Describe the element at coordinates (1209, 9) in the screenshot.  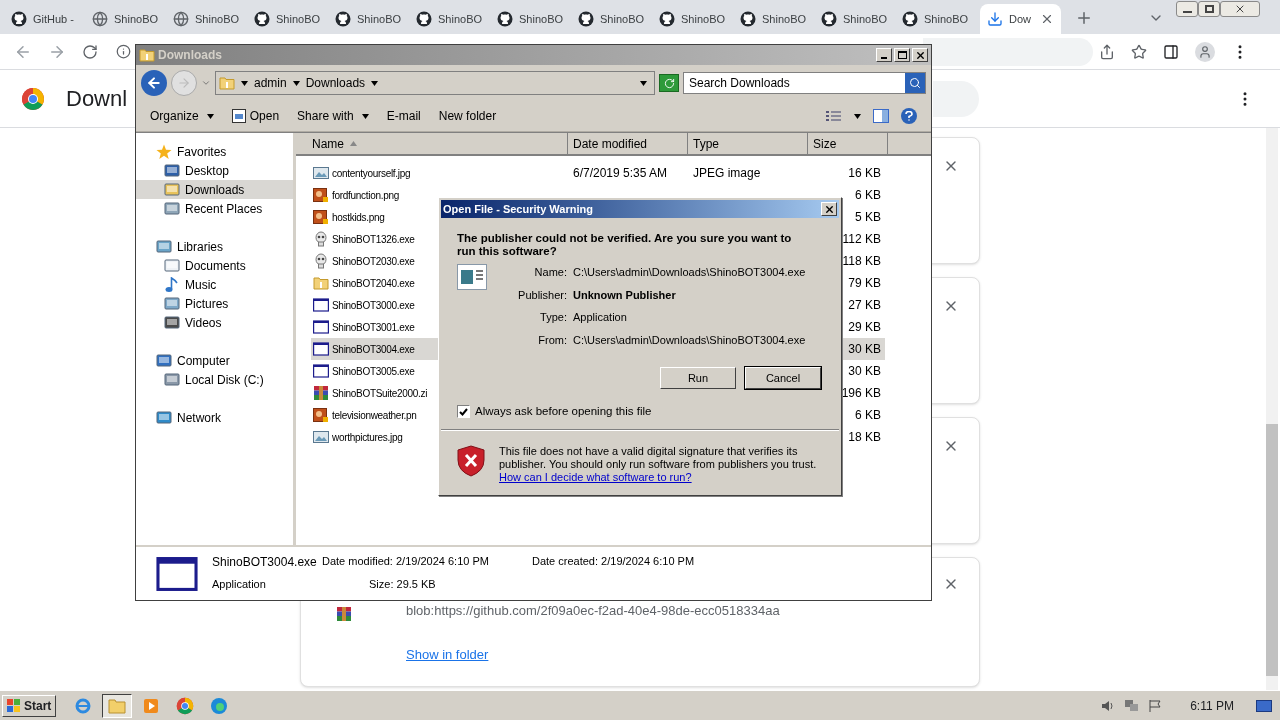
I see `restore-icon` at that location.